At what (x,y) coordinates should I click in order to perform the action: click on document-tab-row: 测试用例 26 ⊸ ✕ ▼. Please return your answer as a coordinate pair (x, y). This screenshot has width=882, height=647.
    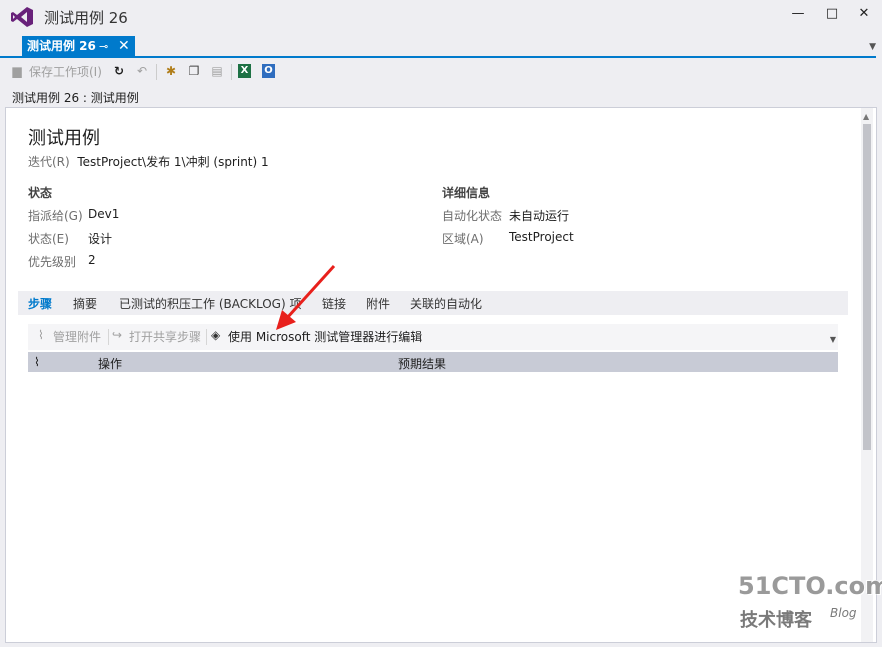
    Looking at the image, I should click on (441, 46).